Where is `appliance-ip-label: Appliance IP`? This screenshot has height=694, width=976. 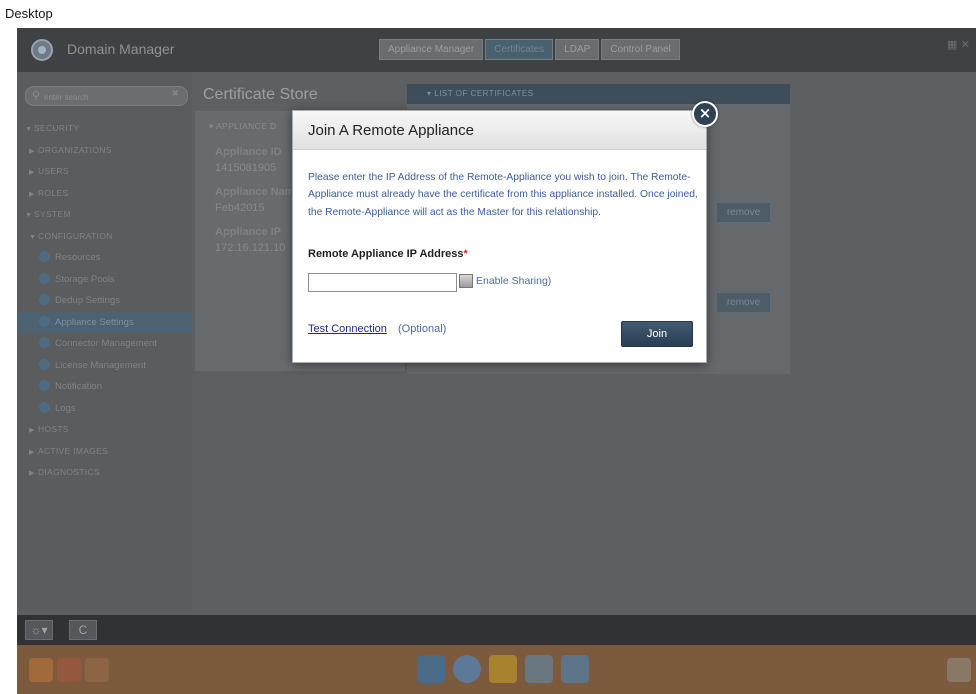 appliance-ip-label: Appliance IP is located at coordinates (248, 232).